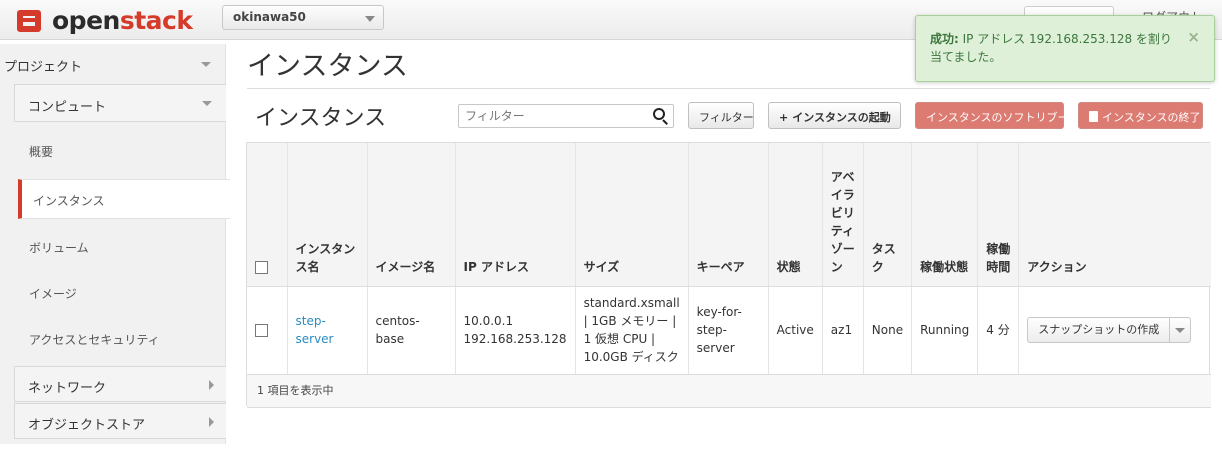 The height and width of the screenshot is (453, 1222). What do you see at coordinates (888, 330) in the screenshot?
I see `task-cell: None` at bounding box center [888, 330].